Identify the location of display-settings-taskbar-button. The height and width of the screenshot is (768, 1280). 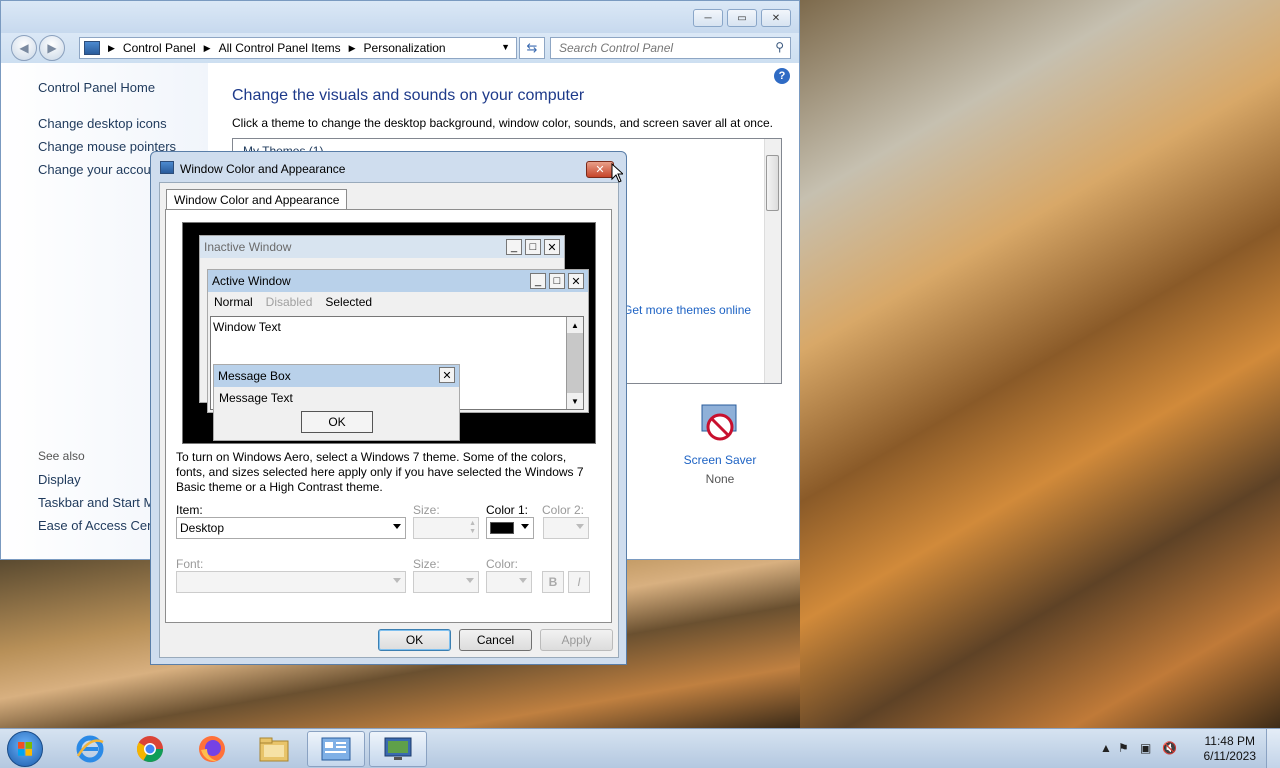
(398, 749).